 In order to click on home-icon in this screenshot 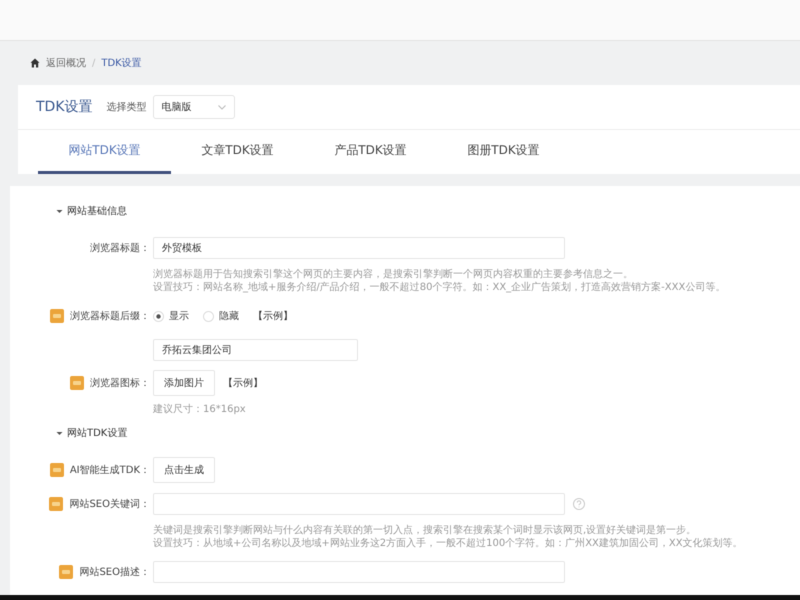, I will do `click(35, 63)`.